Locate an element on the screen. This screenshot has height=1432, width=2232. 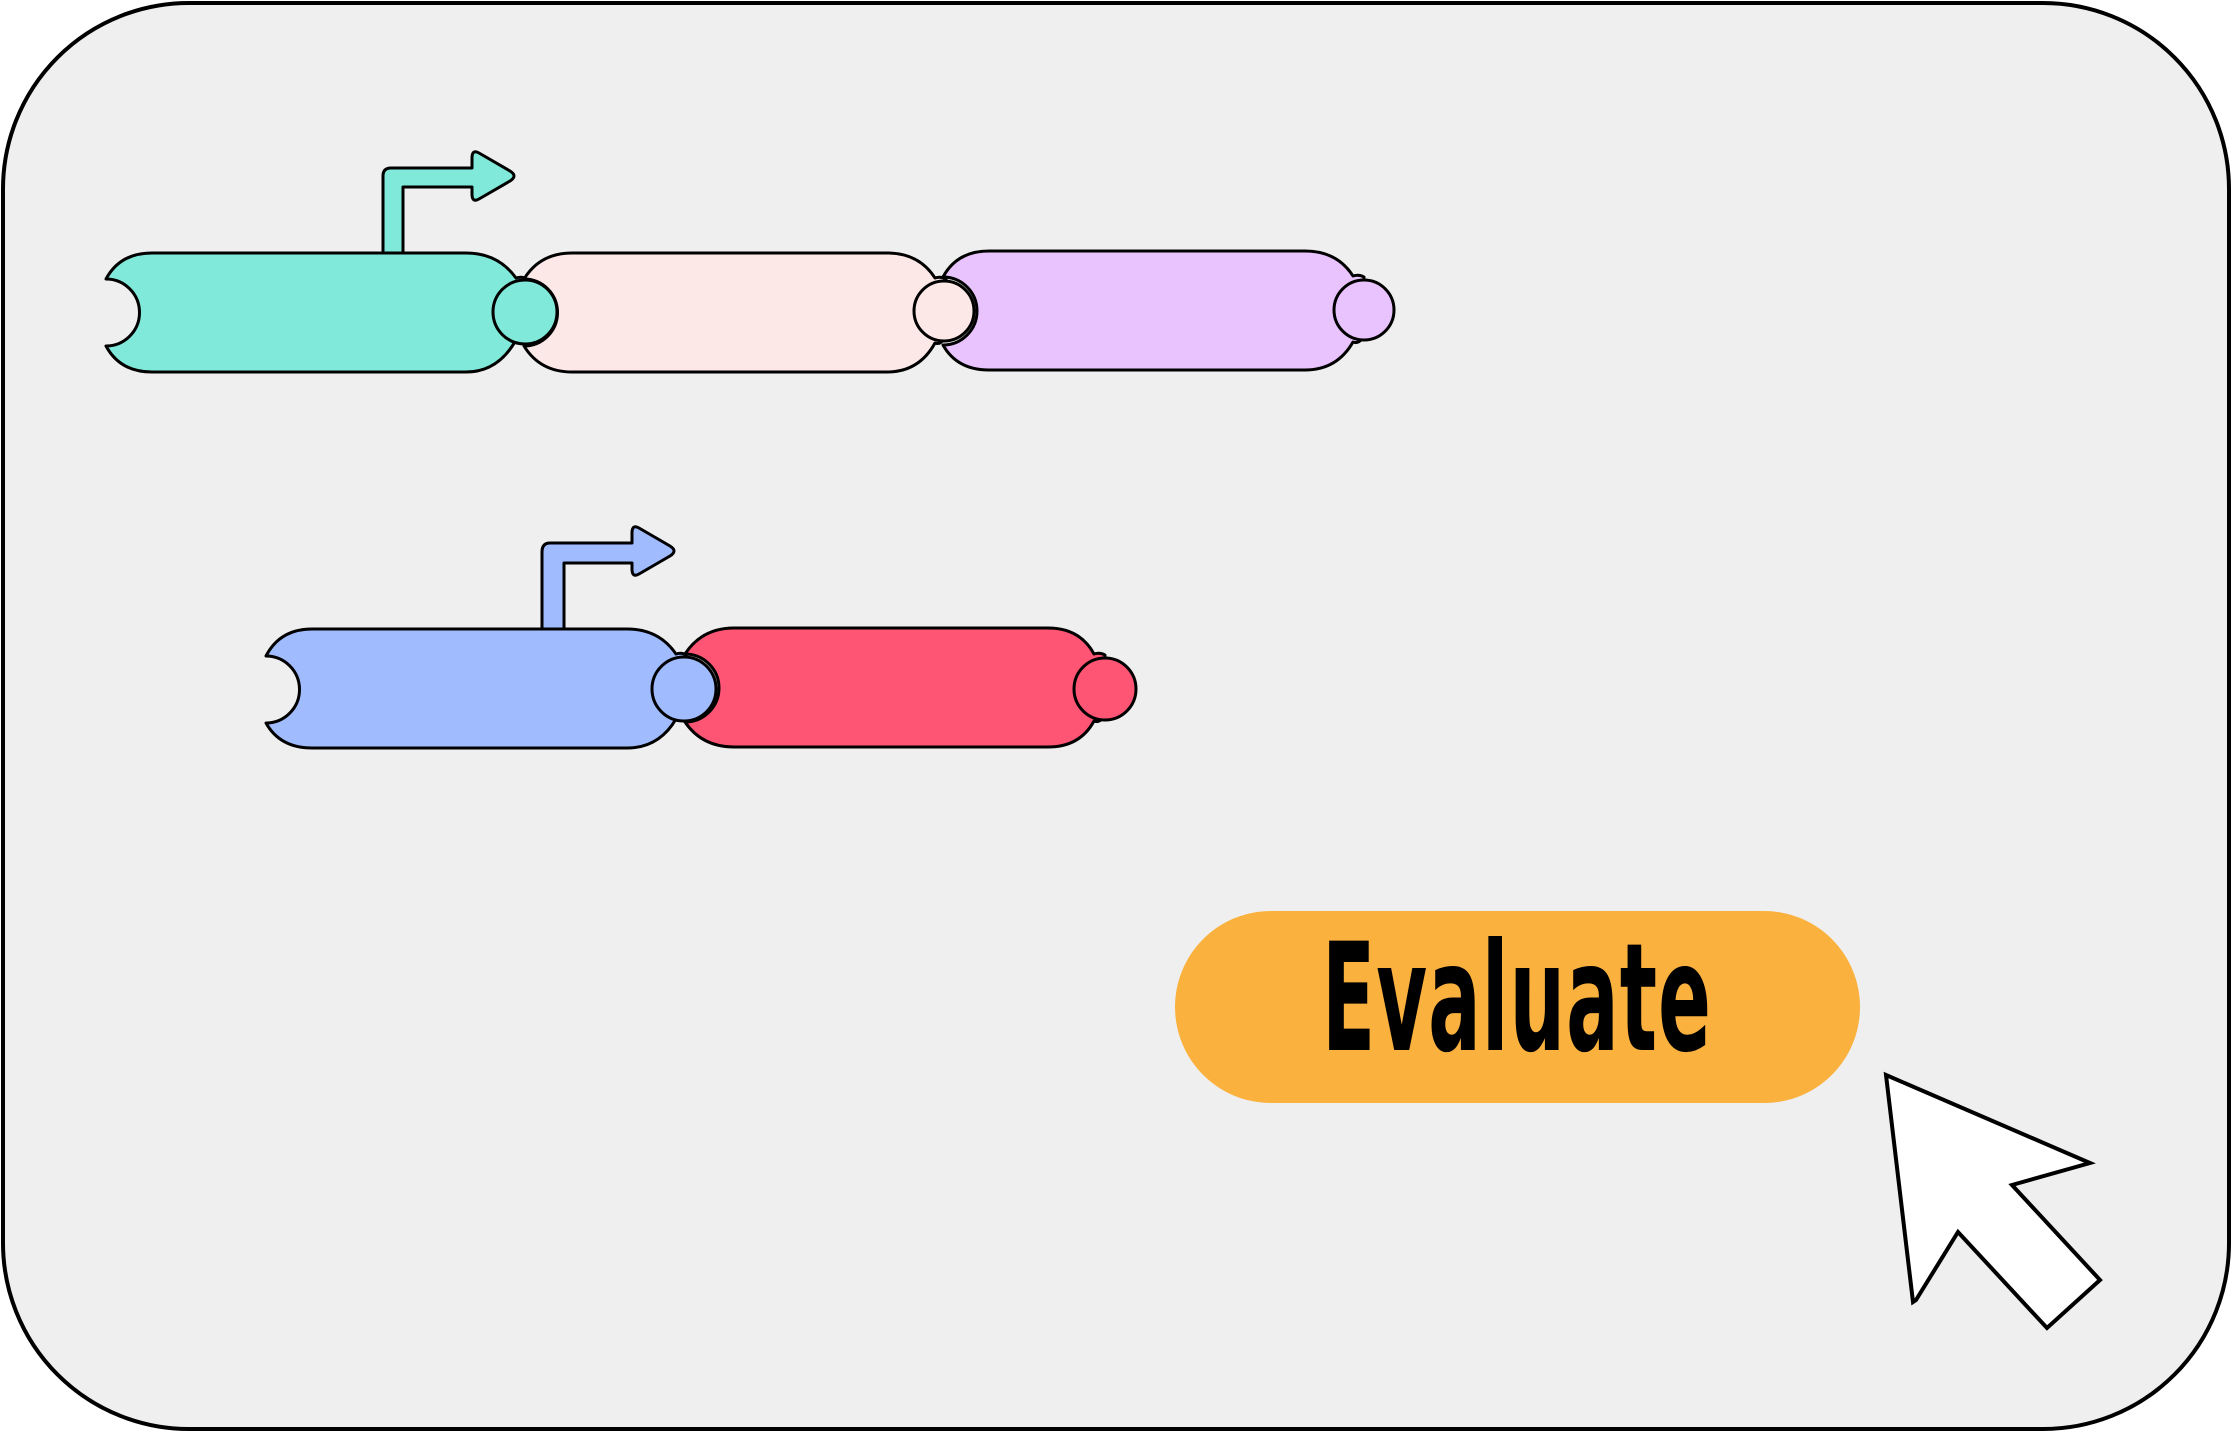
evaluate-button-label: Evaluate is located at coordinates (1517, 999).